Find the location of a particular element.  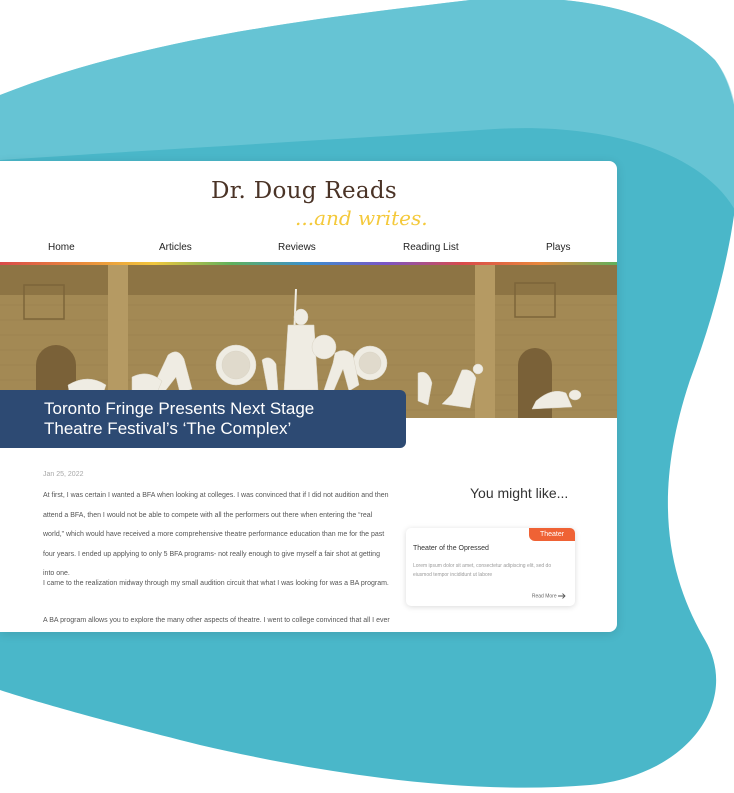

nav-plays: Plays is located at coordinates (558, 247).